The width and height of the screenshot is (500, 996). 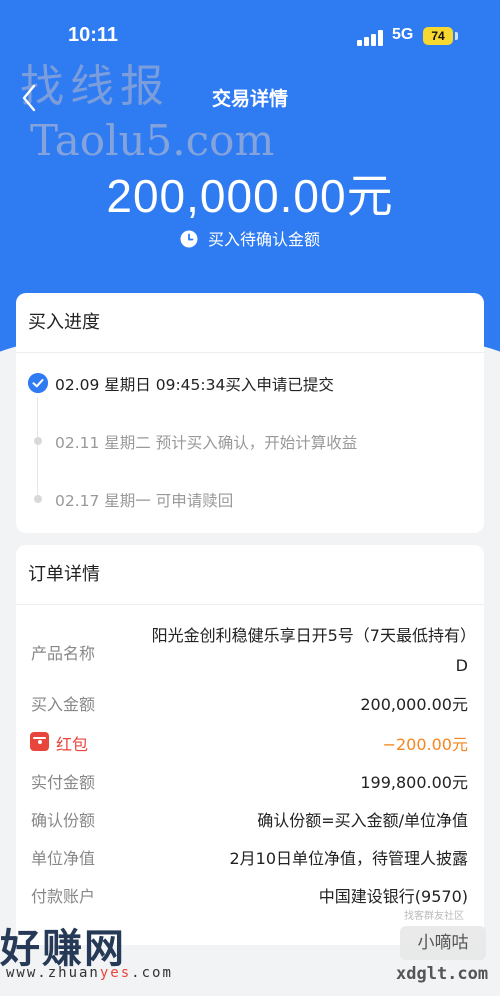 What do you see at coordinates (250, 818) in the screenshot?
I see `order-row-shares: 确认份额 确认份额=买入金额/单位净值` at bounding box center [250, 818].